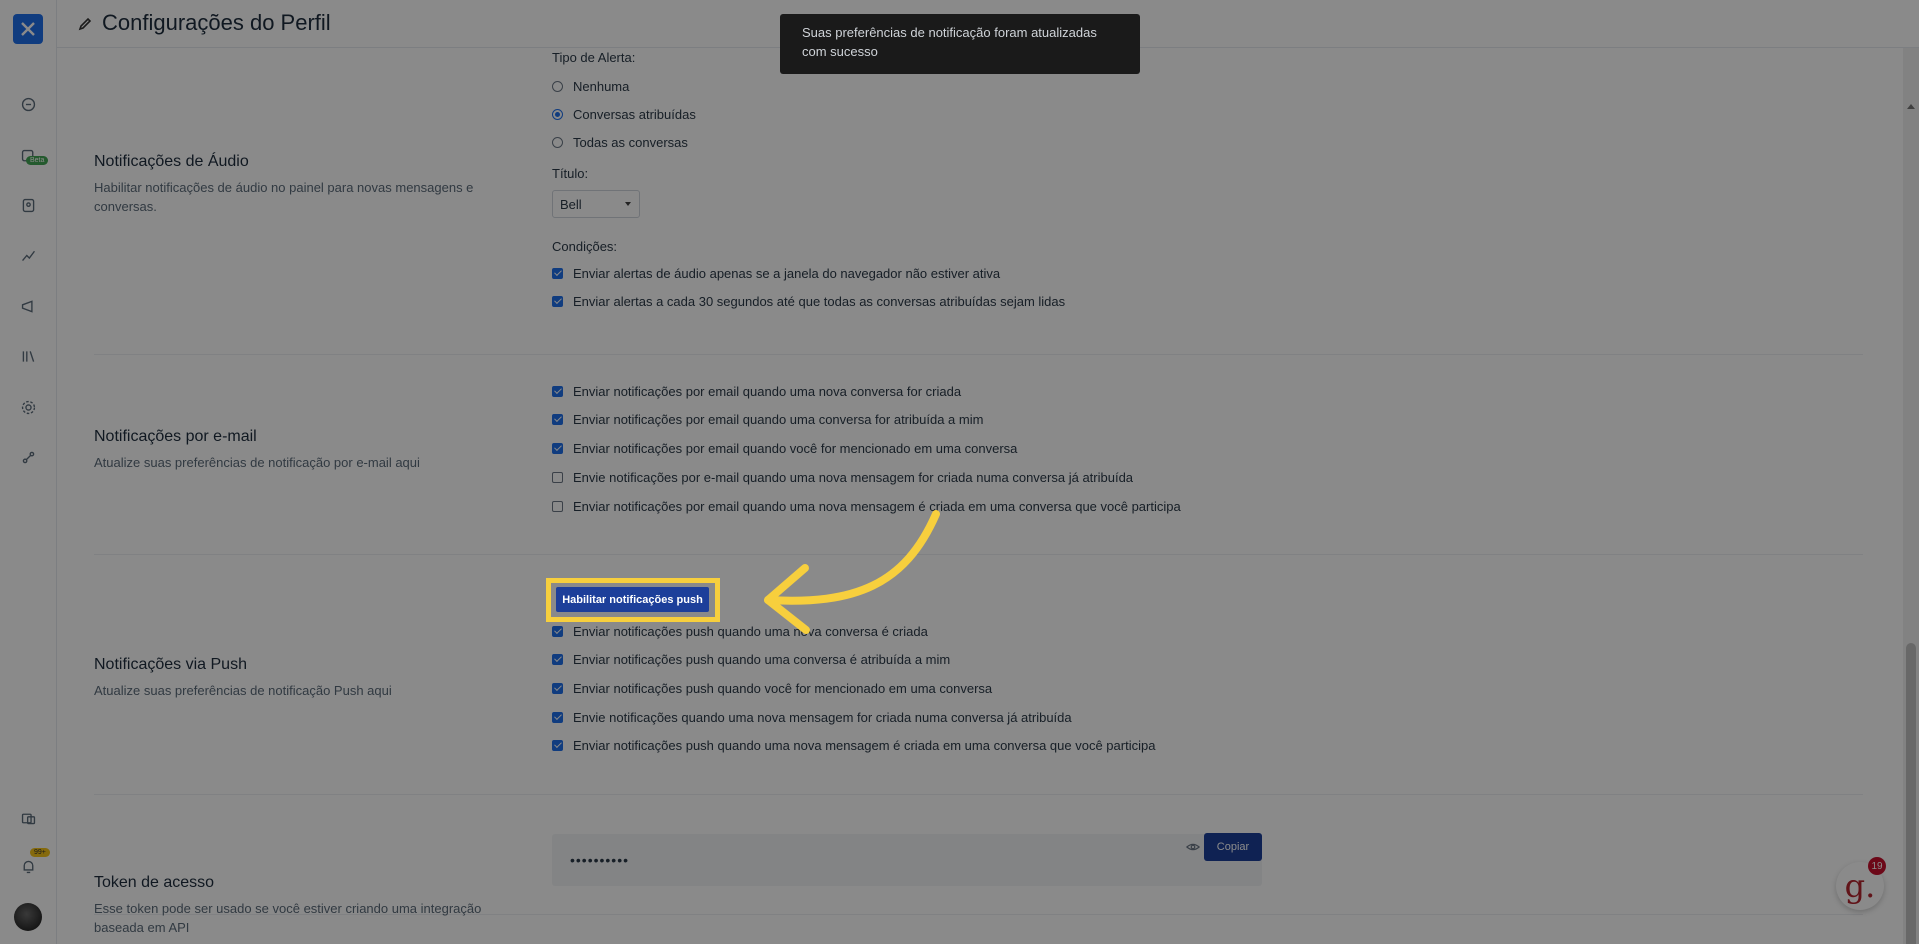  What do you see at coordinates (85, 24) in the screenshot?
I see `pencil-icon` at bounding box center [85, 24].